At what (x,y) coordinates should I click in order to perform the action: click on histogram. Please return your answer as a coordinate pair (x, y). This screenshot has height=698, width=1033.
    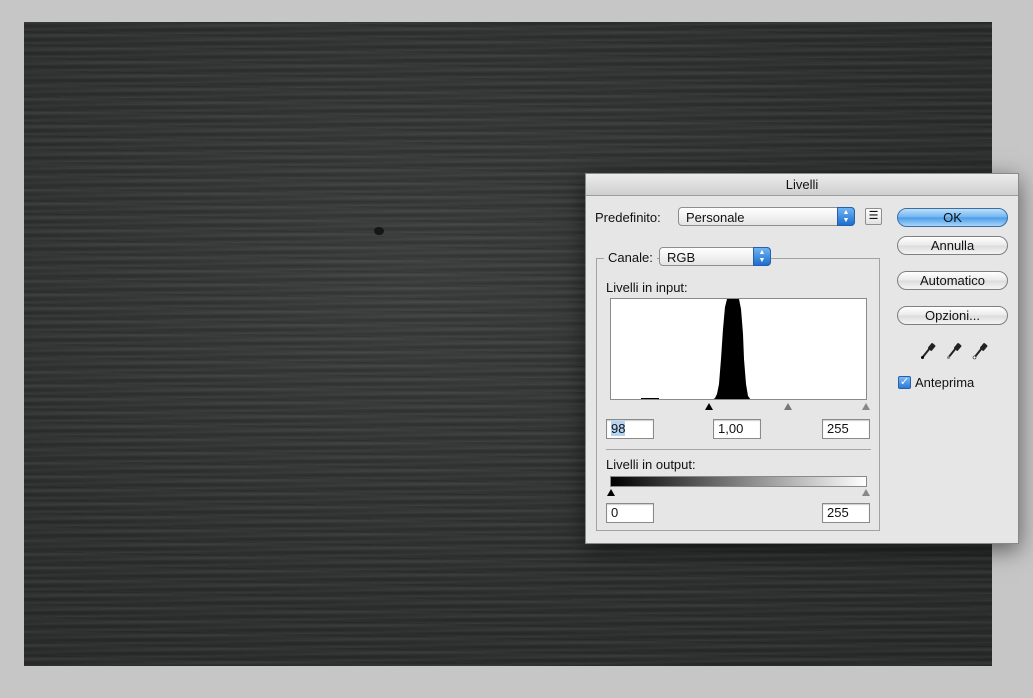
    Looking at the image, I should click on (738, 349).